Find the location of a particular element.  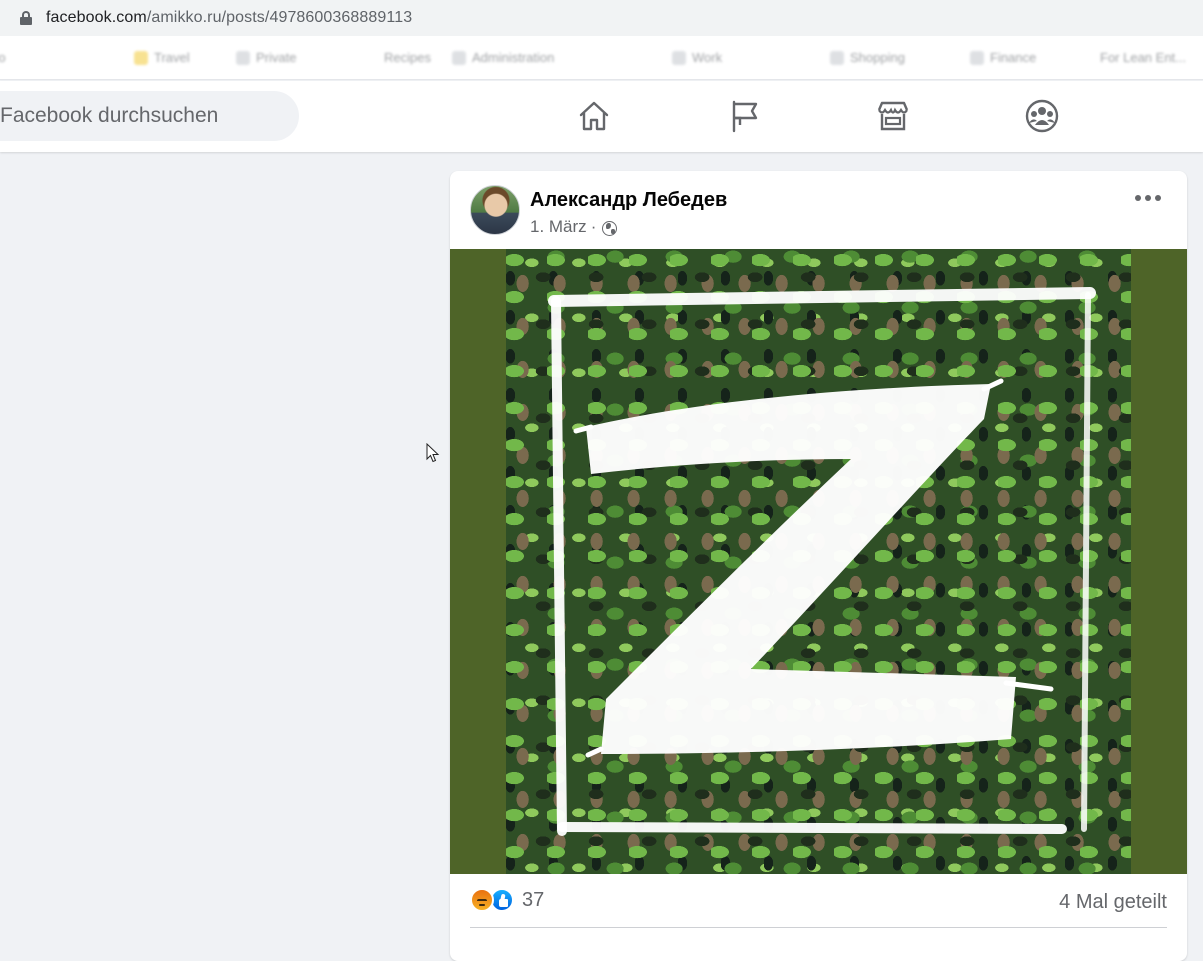

globe-icon is located at coordinates (610, 228).